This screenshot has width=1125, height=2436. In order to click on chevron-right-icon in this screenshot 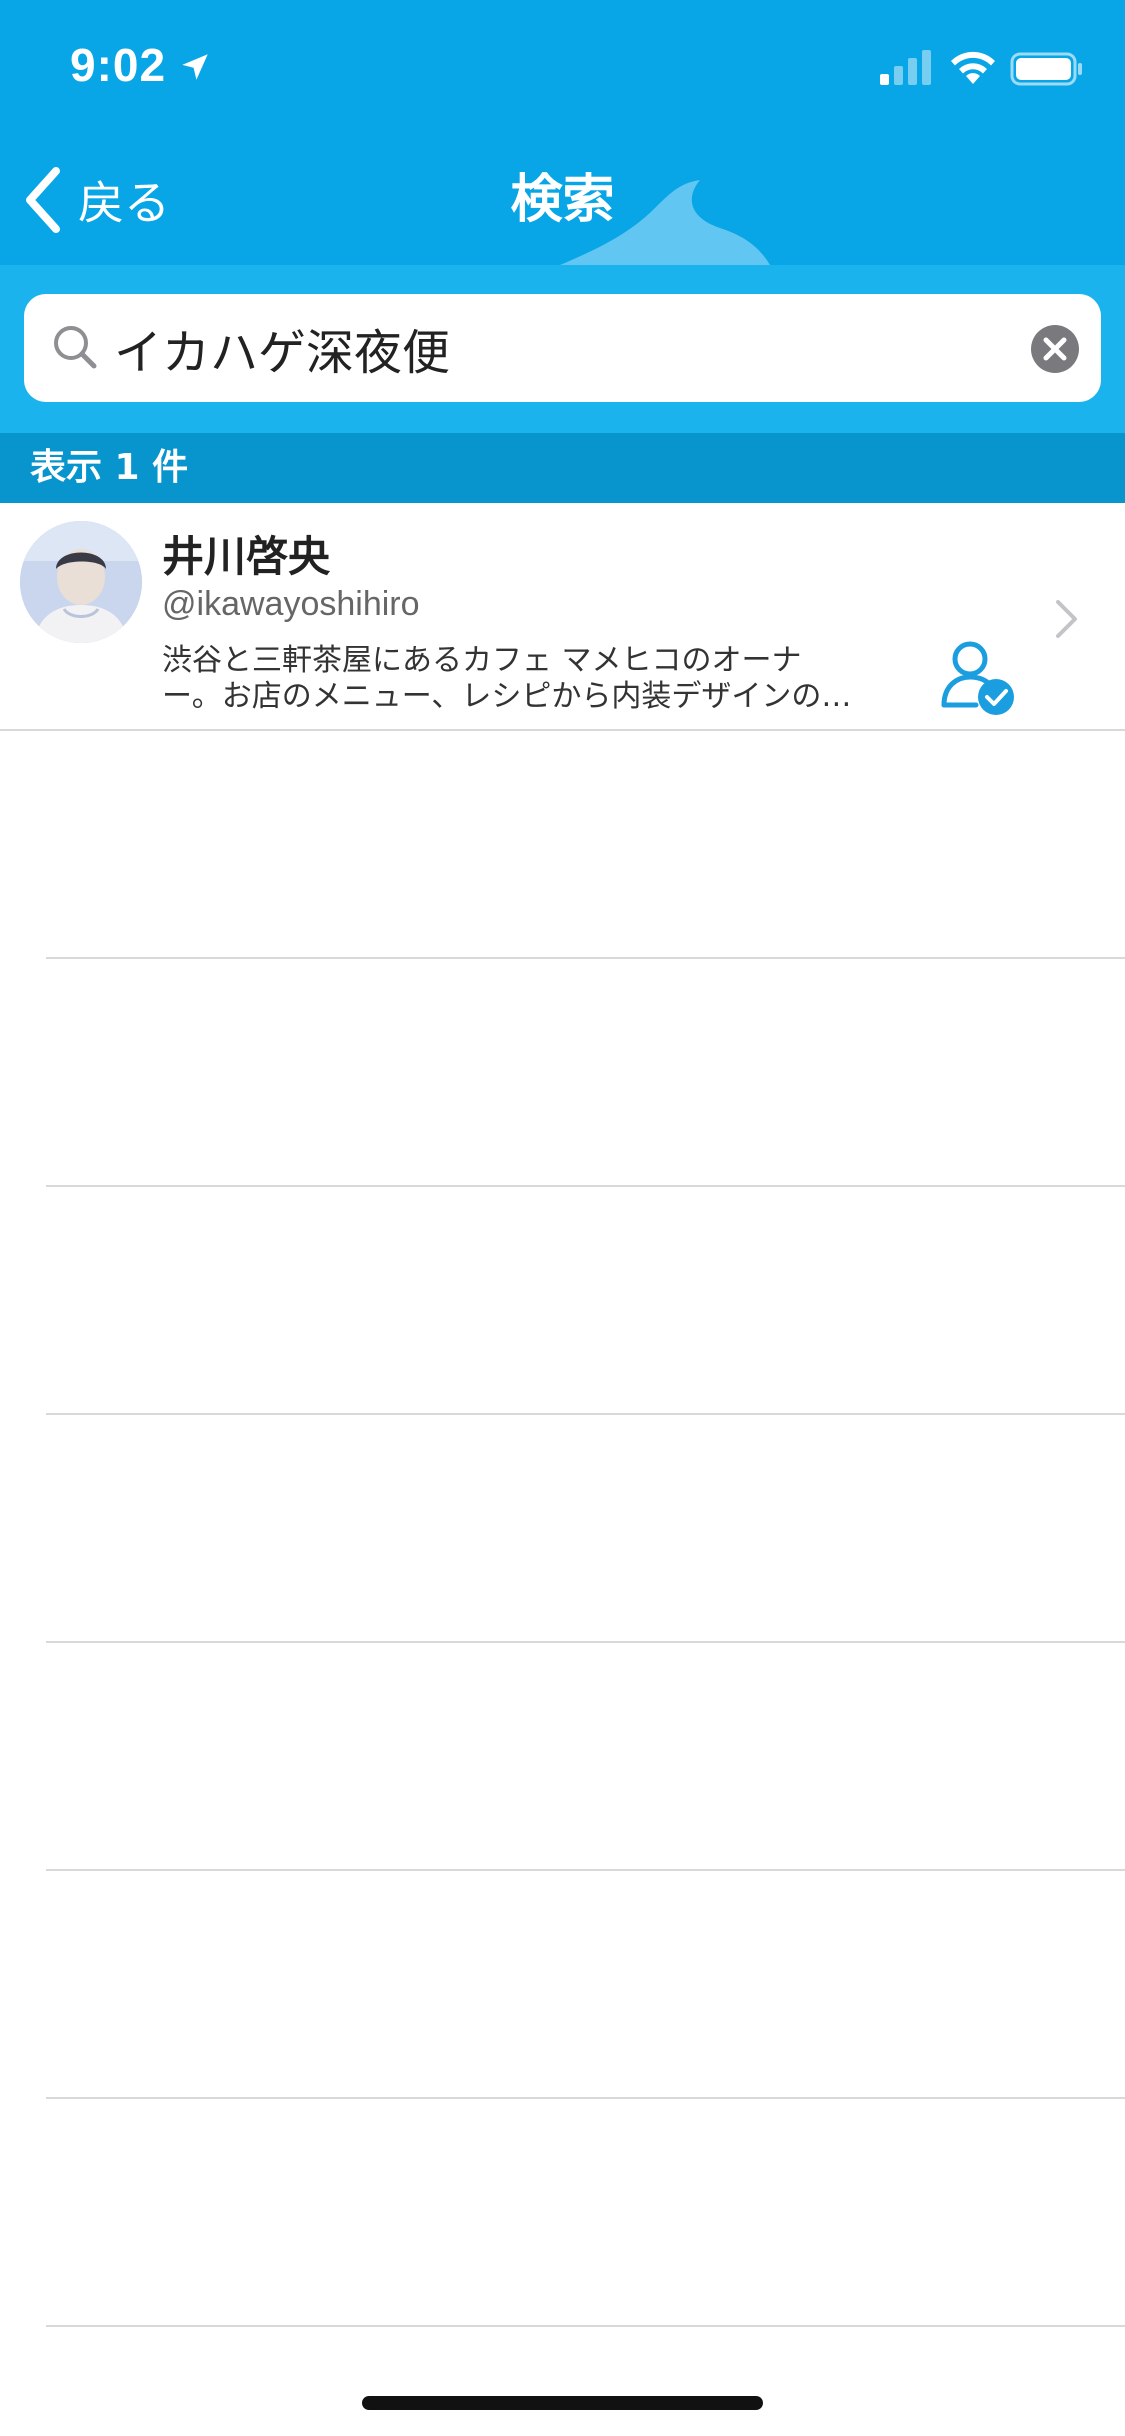, I will do `click(1066, 619)`.